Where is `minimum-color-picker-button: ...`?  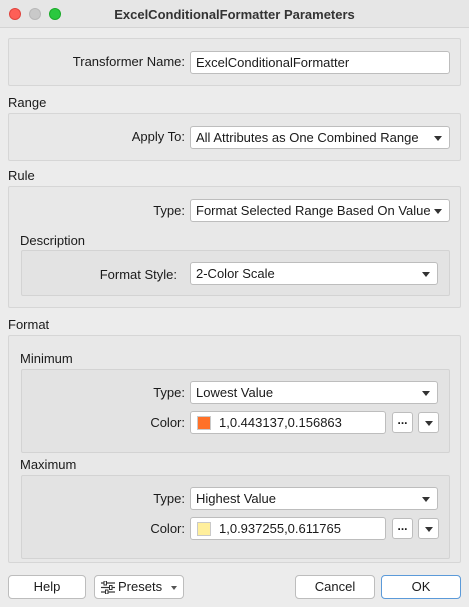
minimum-color-picker-button: ... is located at coordinates (402, 422).